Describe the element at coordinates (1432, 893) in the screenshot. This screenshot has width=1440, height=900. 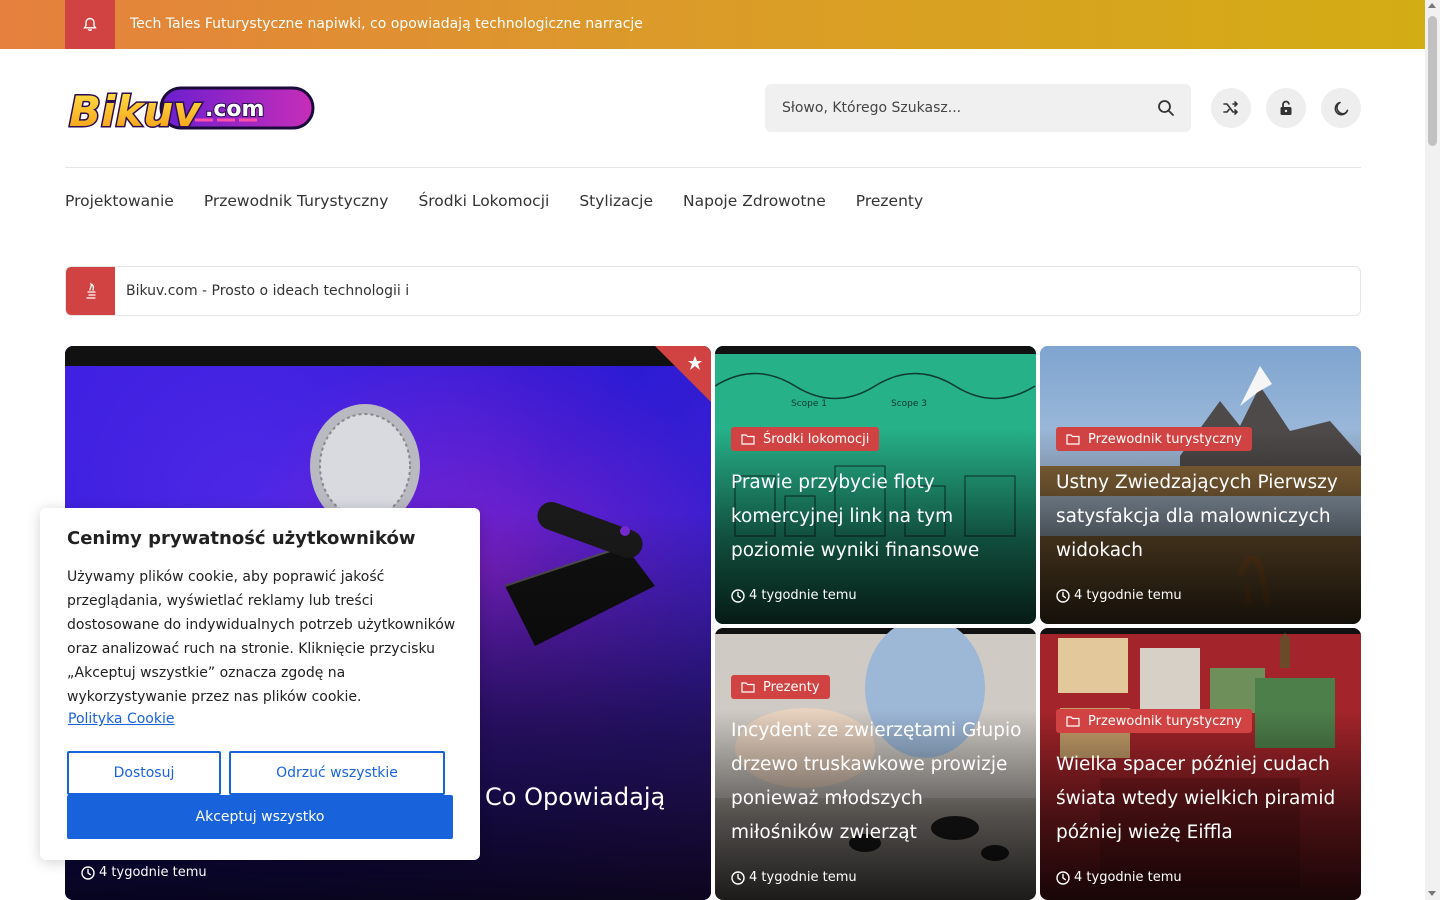
I see `scroll-down-arrow-icon` at that location.